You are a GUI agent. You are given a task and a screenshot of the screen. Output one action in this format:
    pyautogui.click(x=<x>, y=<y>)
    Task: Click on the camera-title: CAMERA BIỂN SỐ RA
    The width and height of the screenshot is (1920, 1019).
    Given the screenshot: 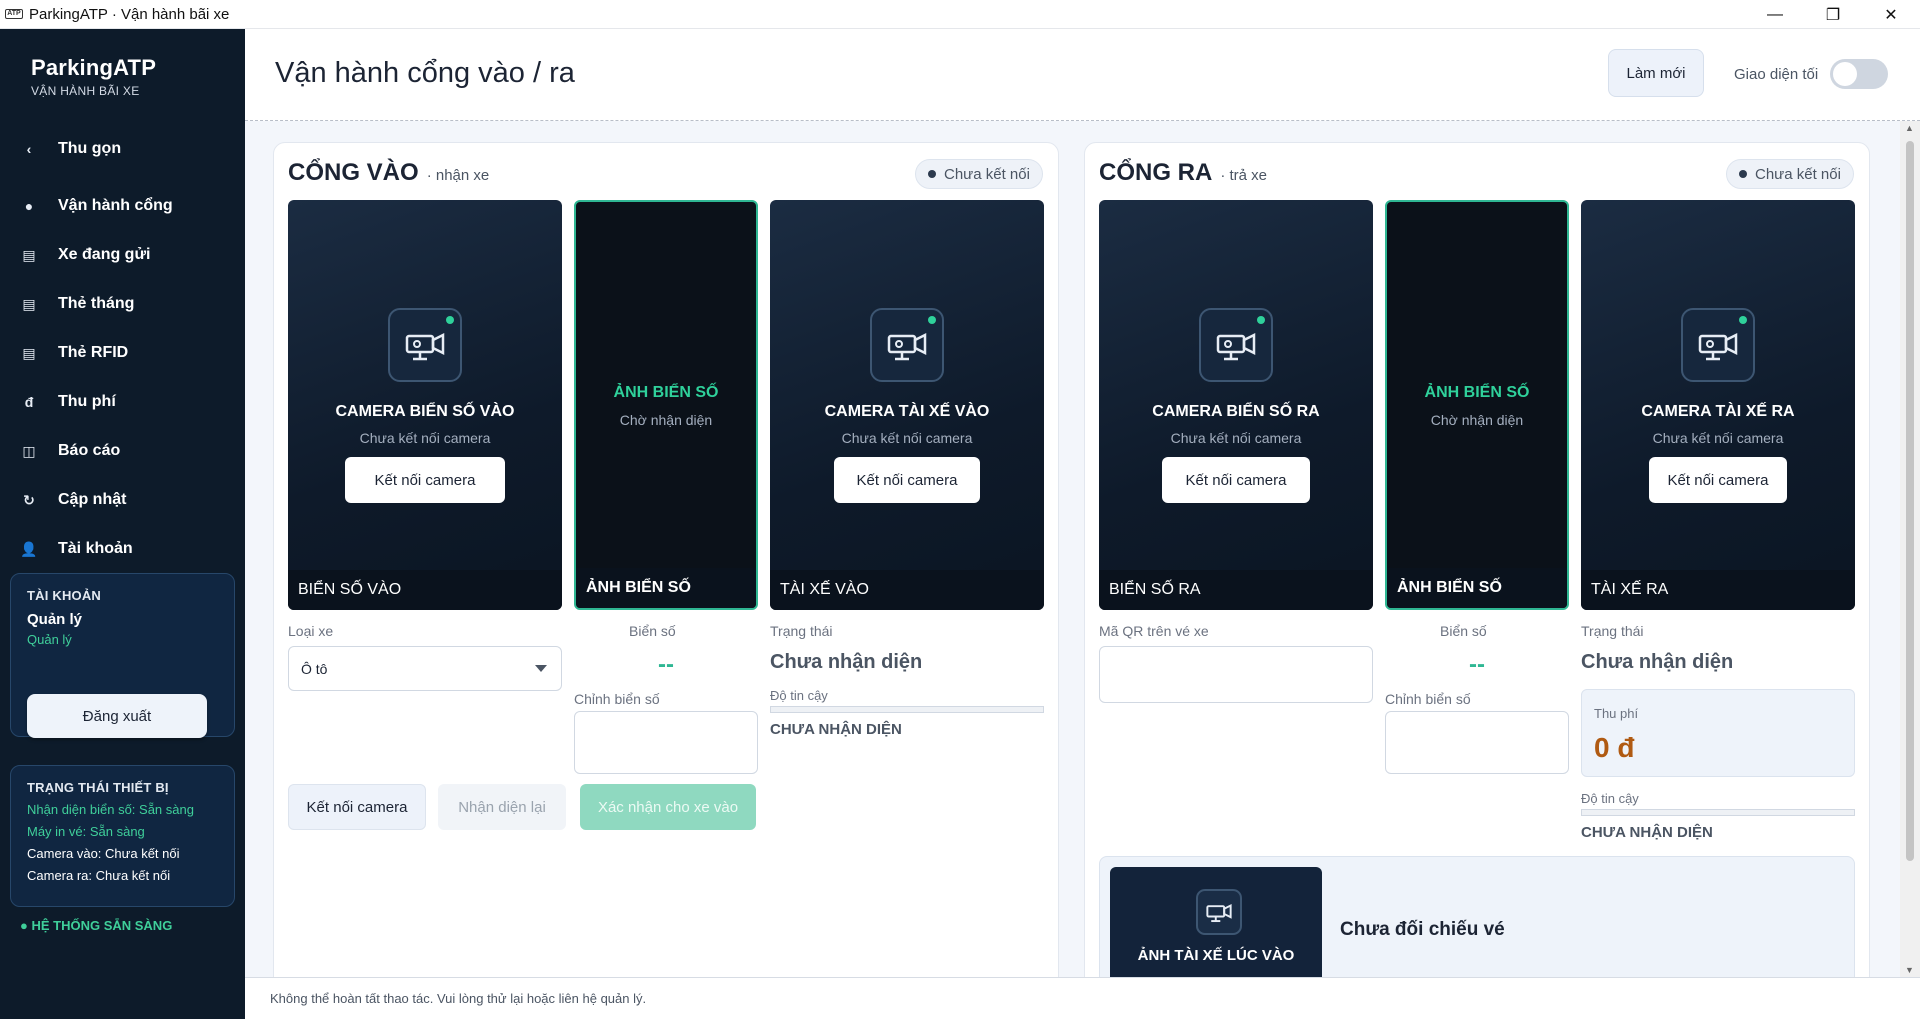 What is the action you would take?
    pyautogui.click(x=1236, y=411)
    